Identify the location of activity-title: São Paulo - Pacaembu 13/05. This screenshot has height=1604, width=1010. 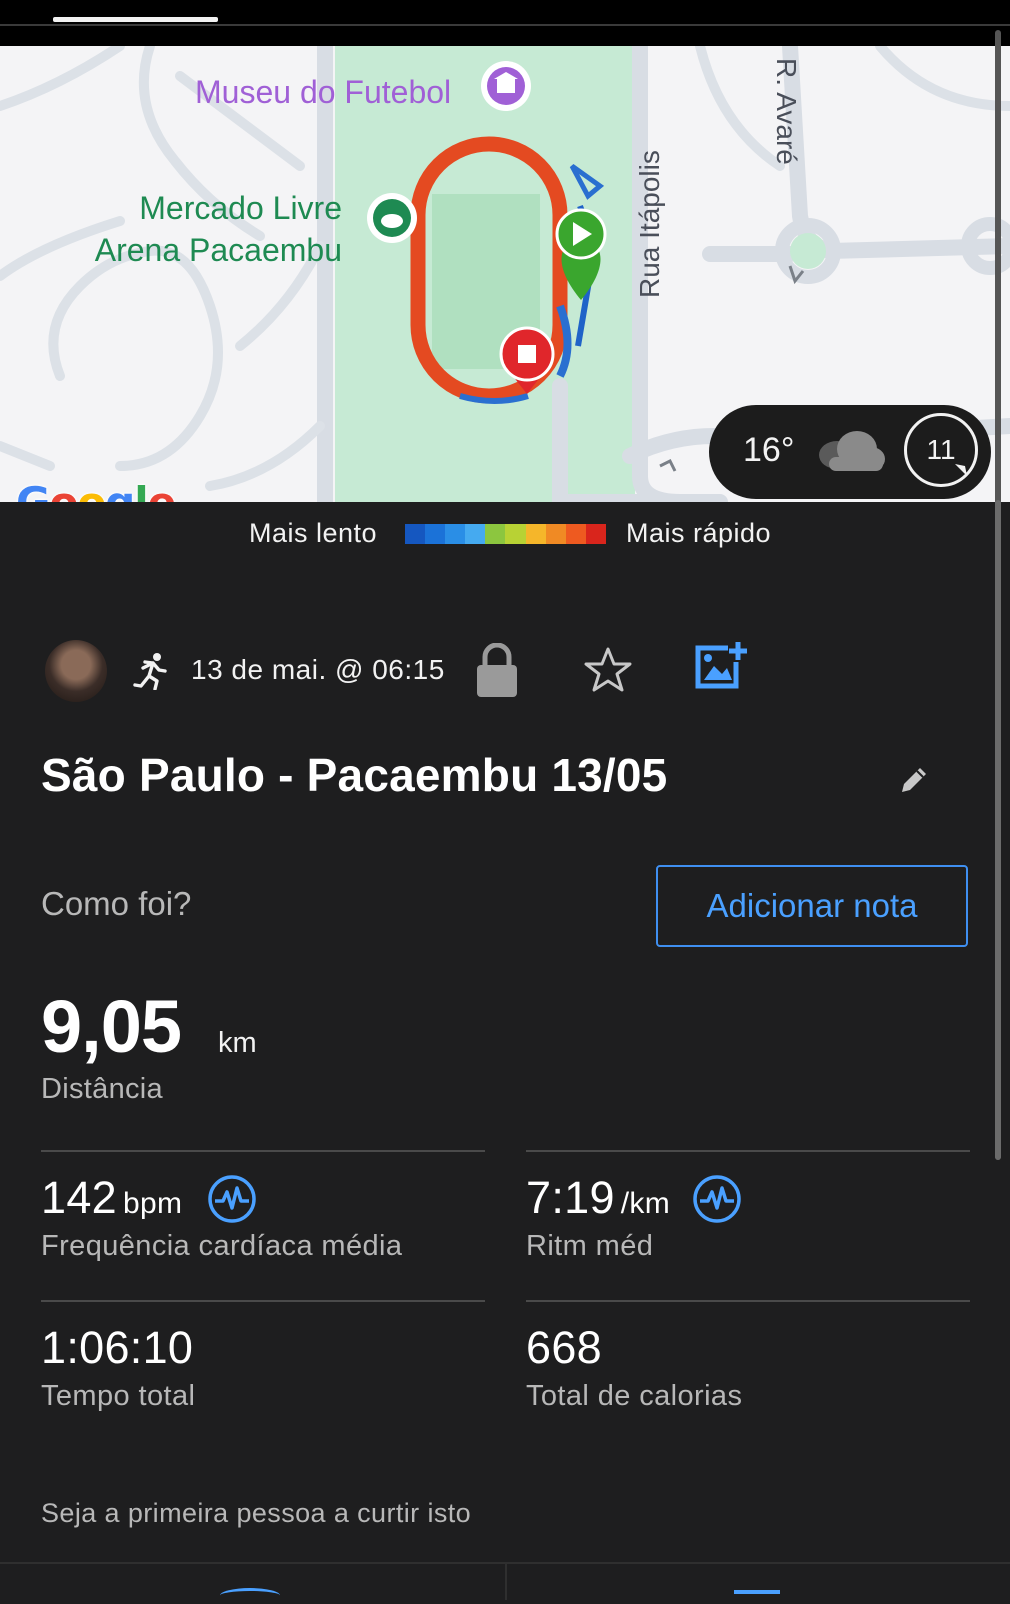
(354, 775).